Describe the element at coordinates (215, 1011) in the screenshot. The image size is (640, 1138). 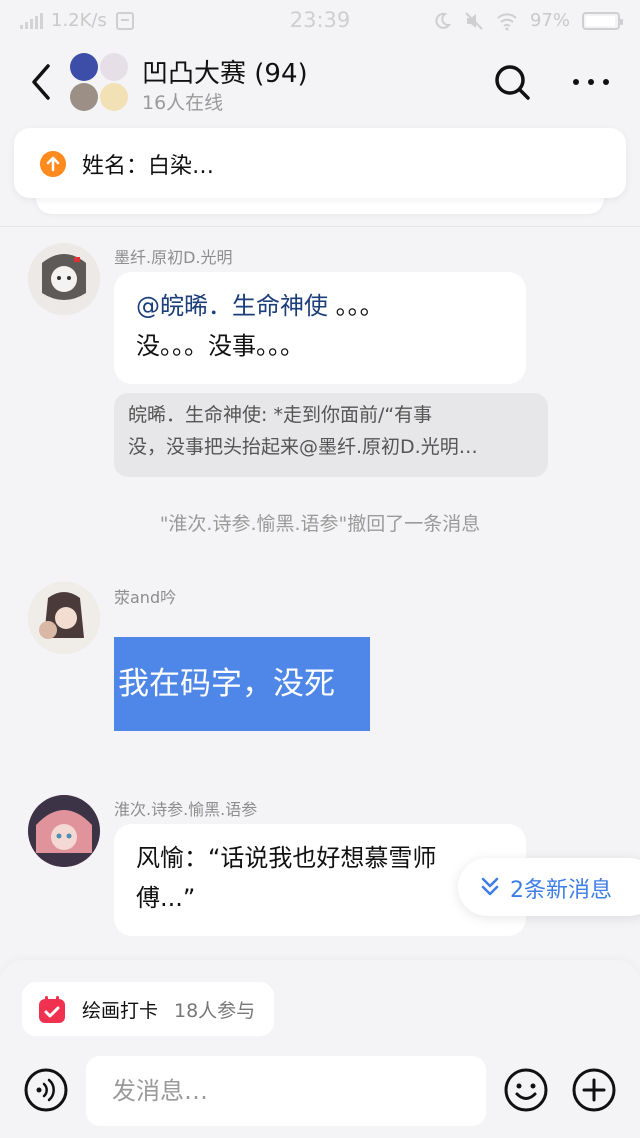
I see `checkin-count: 18人参与` at that location.